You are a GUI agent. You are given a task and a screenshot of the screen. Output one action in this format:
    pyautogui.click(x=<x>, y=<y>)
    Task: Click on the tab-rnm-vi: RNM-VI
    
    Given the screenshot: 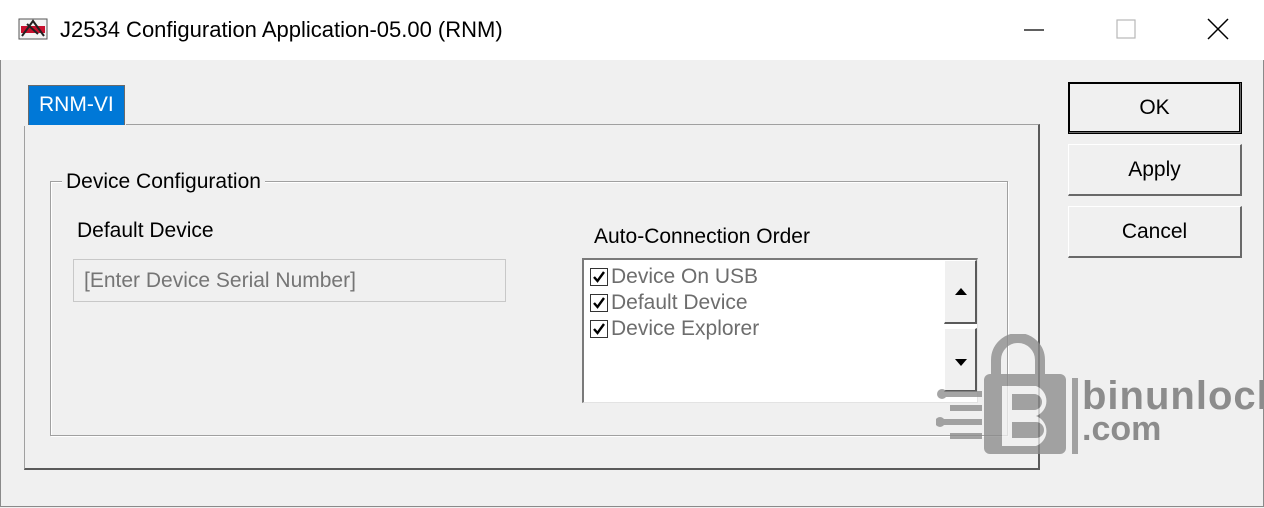 What is the action you would take?
    pyautogui.click(x=76, y=105)
    